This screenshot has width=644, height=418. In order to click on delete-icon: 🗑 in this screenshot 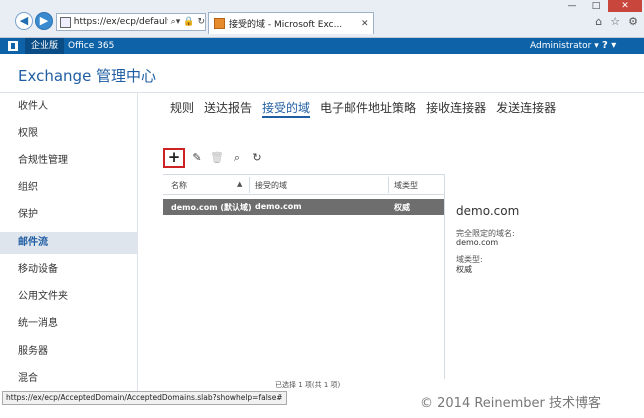, I will do `click(217, 158)`.